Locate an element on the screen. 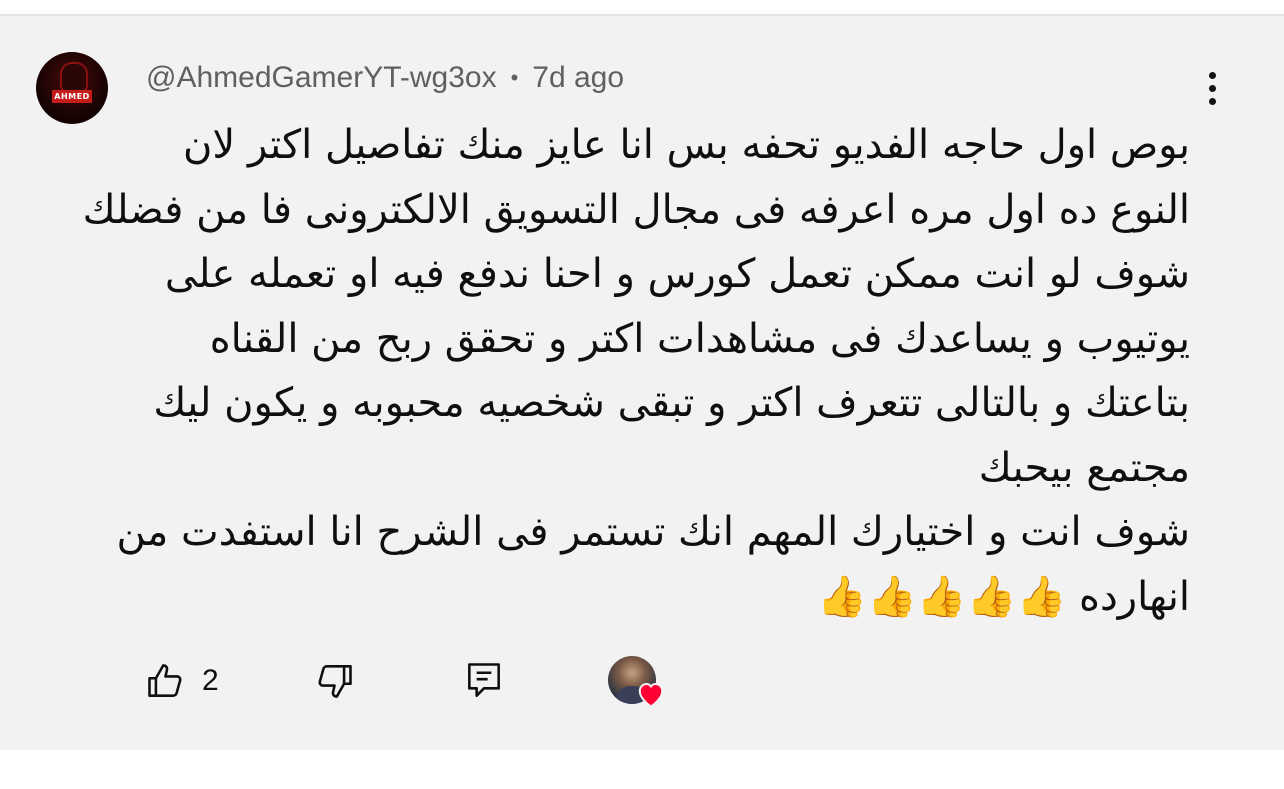  creator-heart-badge is located at coordinates (639, 682).